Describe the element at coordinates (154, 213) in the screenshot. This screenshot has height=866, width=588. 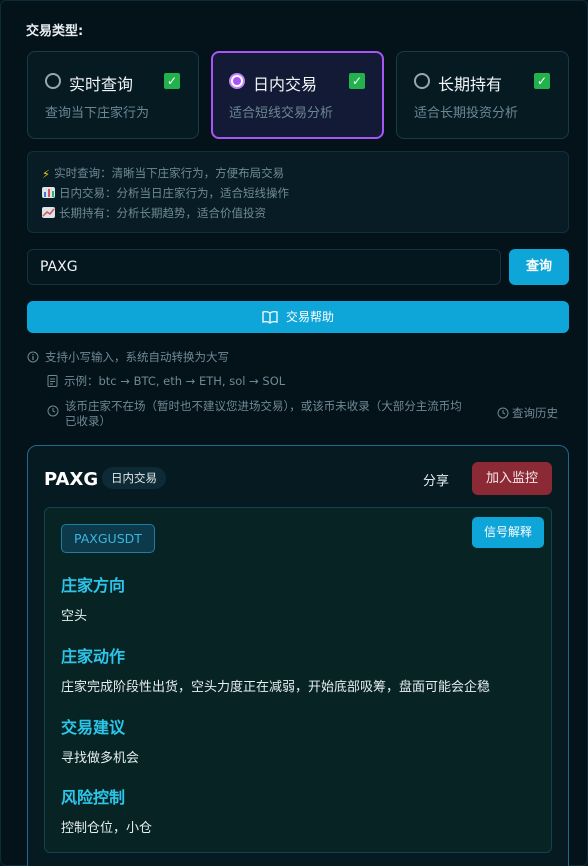
I see `info-line-longterm: 长期持有：分析长期趋势，适合价值投资` at that location.